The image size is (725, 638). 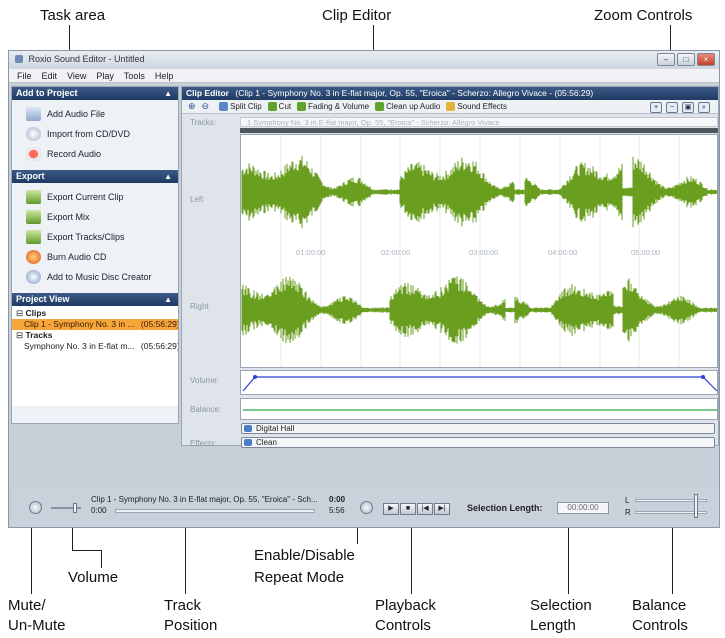 I want to click on volume-envelope, so click(x=479, y=382).